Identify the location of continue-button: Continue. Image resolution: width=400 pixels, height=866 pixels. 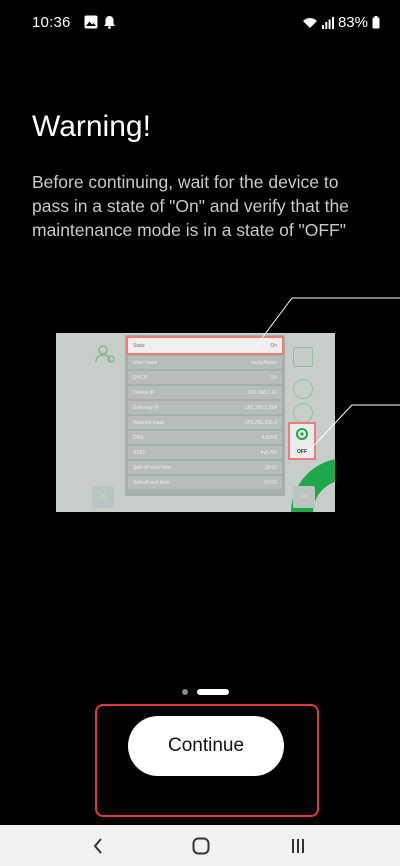
(206, 746).